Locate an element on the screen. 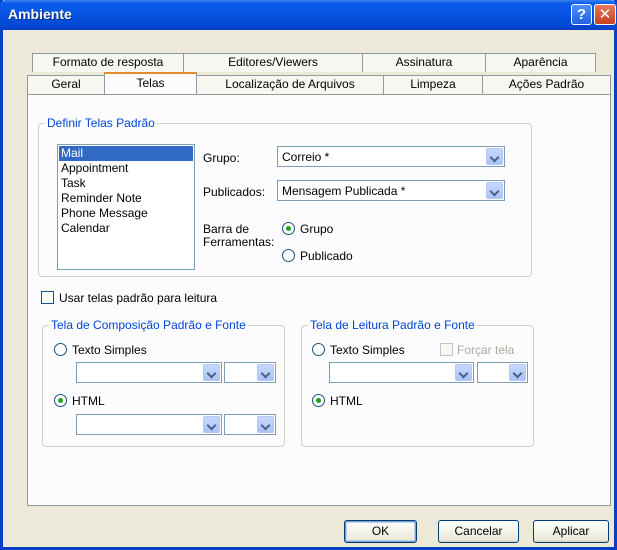 Image resolution: width=617 pixels, height=550 pixels. tab-aparencia: Aparência is located at coordinates (540, 62).